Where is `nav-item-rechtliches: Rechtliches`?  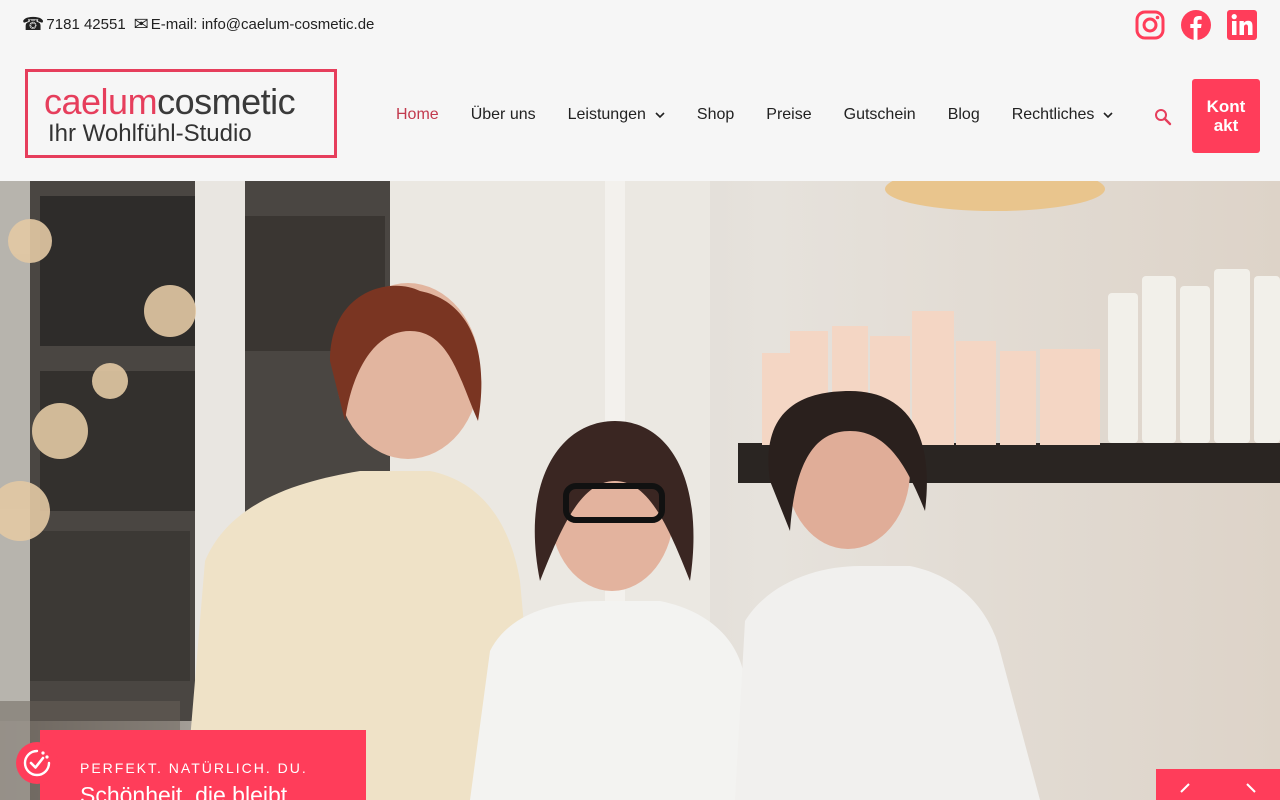 nav-item-rechtliches: Rechtliches is located at coordinates (1063, 115).